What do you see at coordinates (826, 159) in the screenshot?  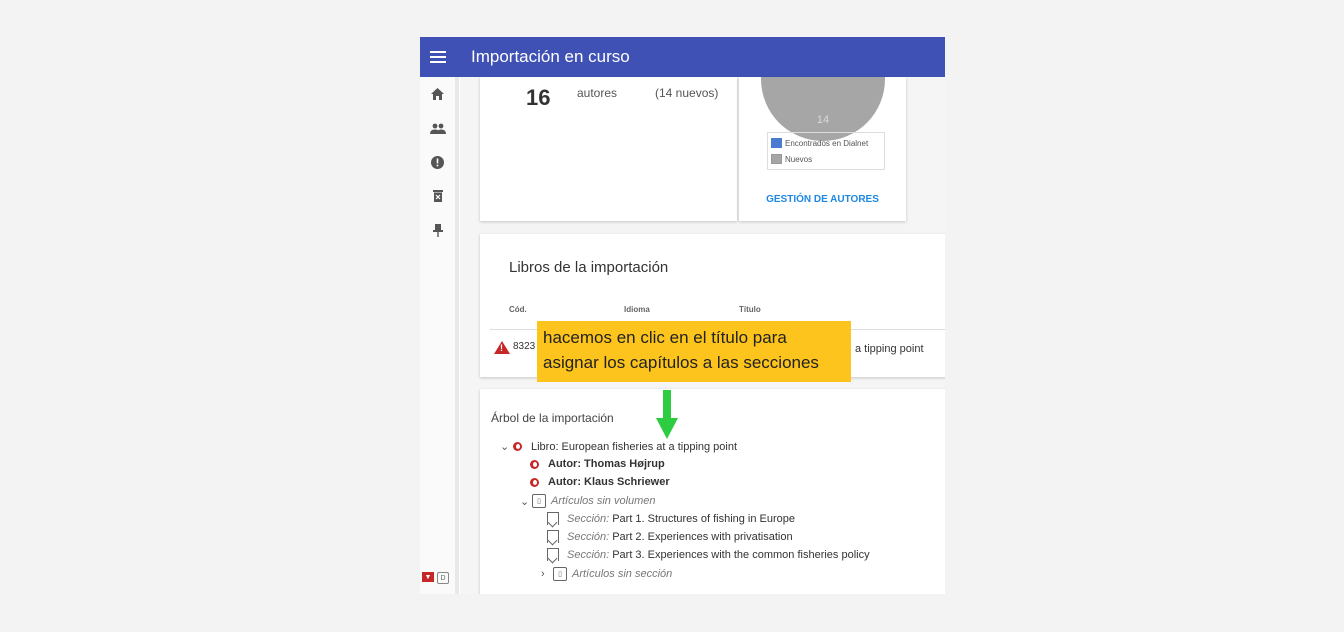 I see `legend-item: Nuevos` at bounding box center [826, 159].